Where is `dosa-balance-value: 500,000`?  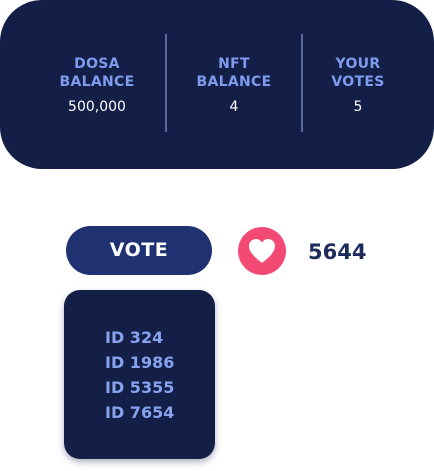
dosa-balance-value: 500,000 is located at coordinates (97, 107).